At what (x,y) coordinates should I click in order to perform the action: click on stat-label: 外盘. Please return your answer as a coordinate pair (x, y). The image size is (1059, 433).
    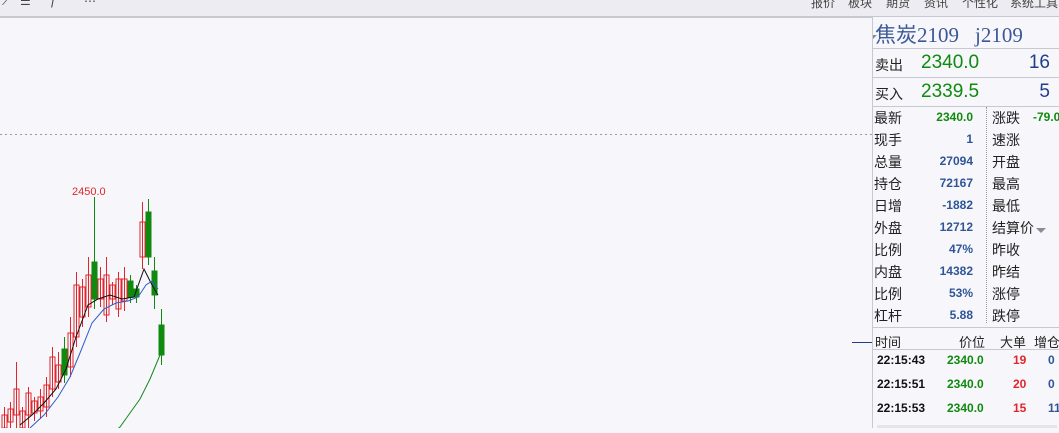
    Looking at the image, I should click on (888, 228).